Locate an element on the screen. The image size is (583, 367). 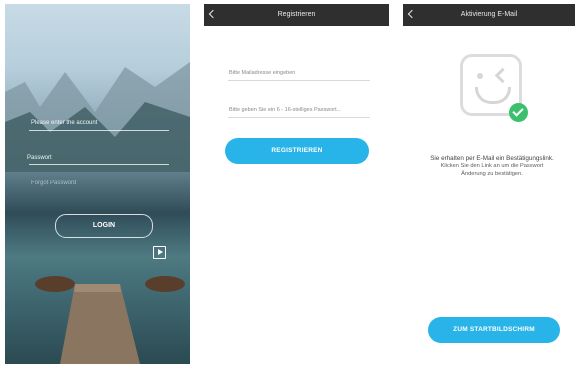
account-input: Please enter the account is located at coordinates (64, 123).